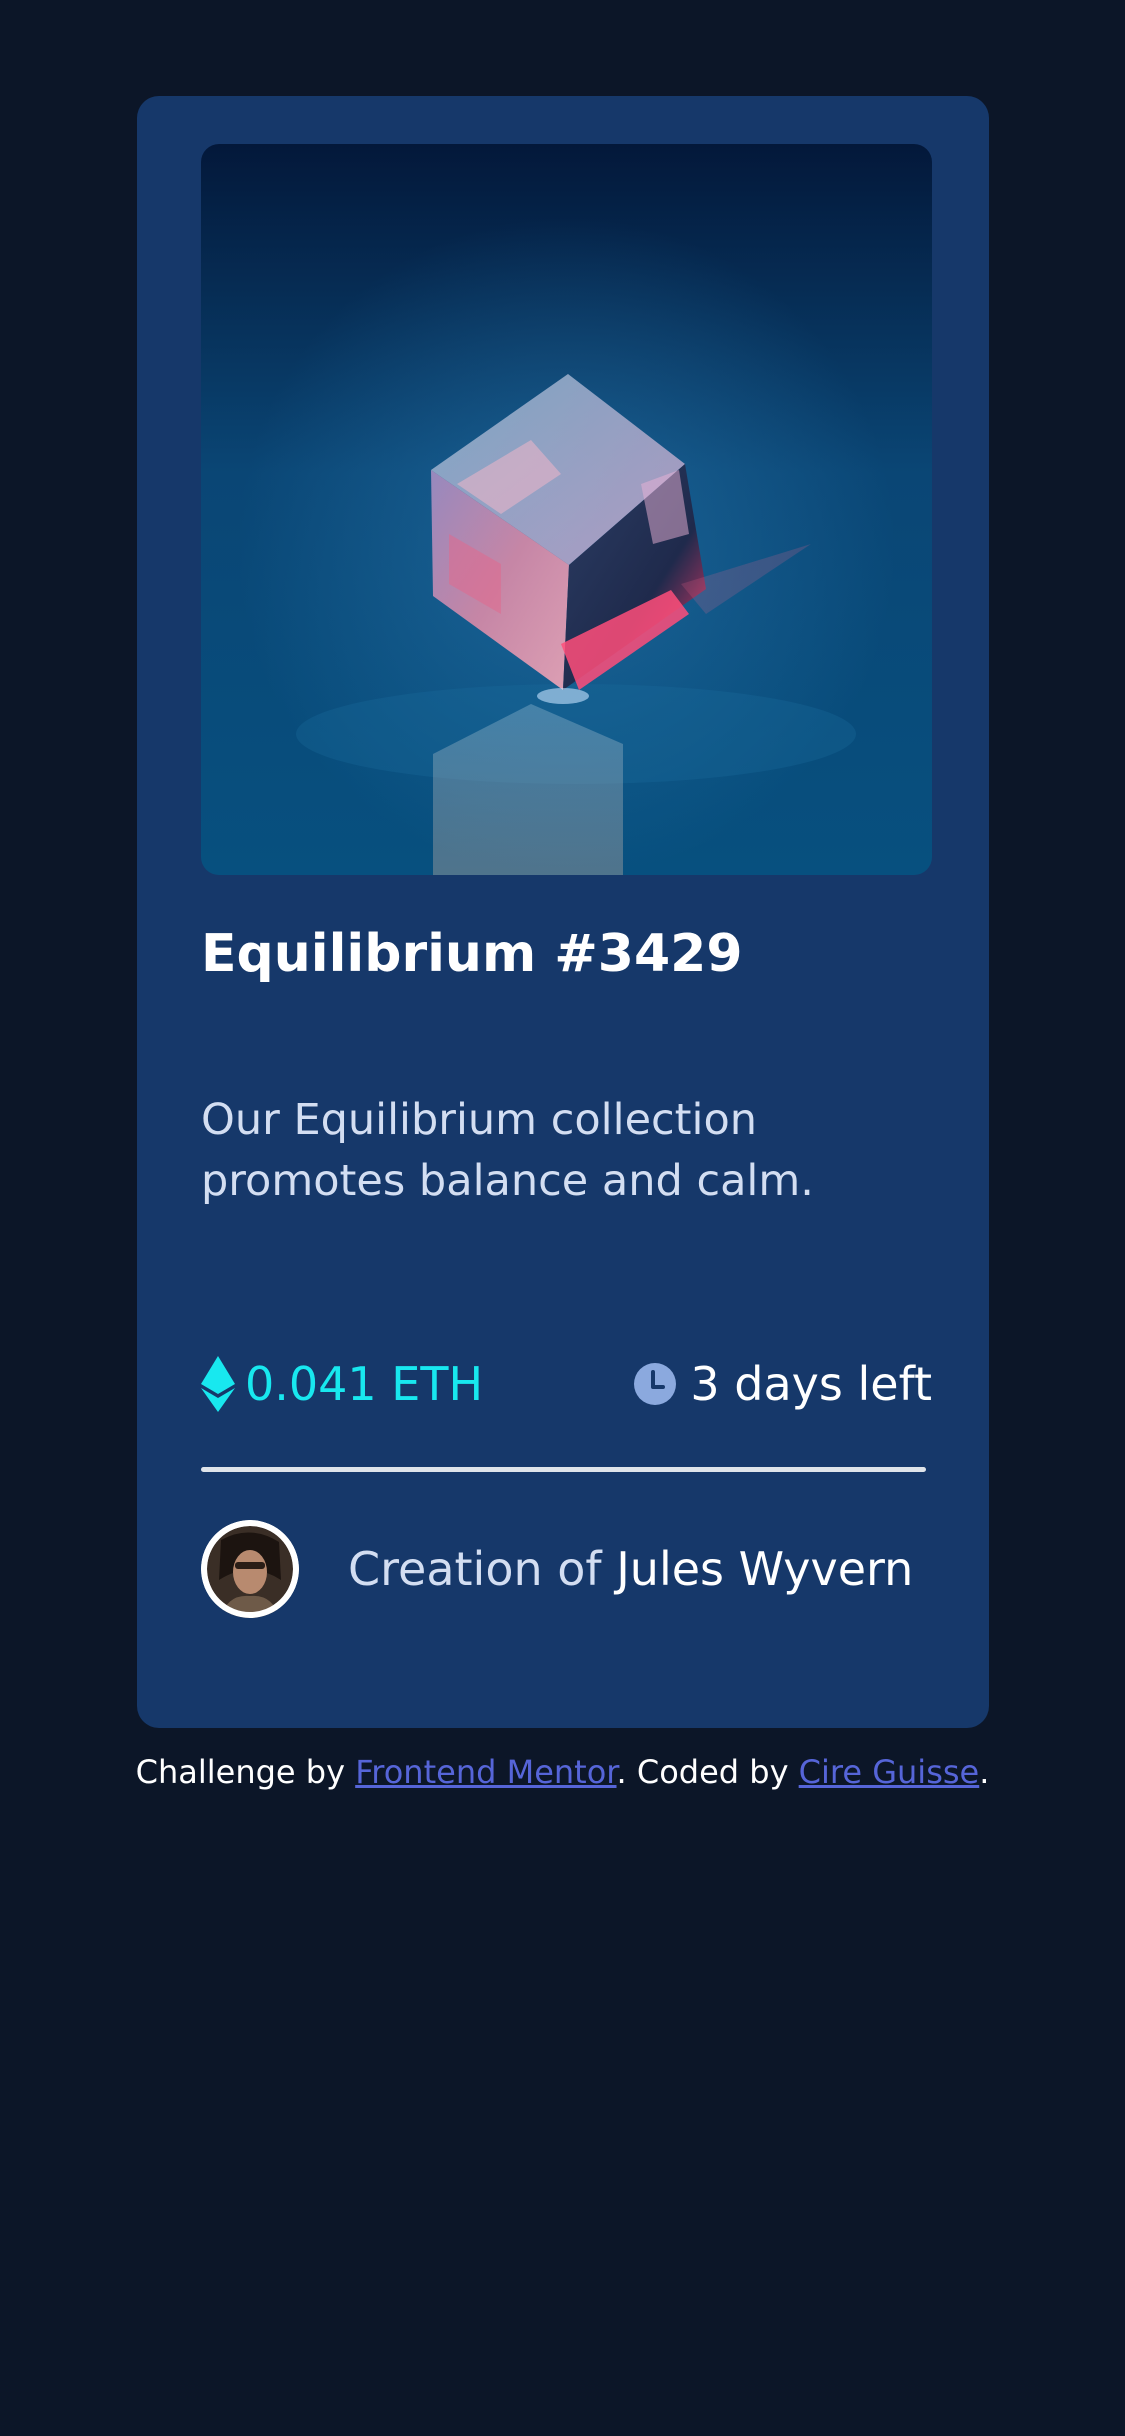 The image size is (1125, 2436). Describe the element at coordinates (889, 1772) in the screenshot. I see `author-link: Cire Guisse` at that location.